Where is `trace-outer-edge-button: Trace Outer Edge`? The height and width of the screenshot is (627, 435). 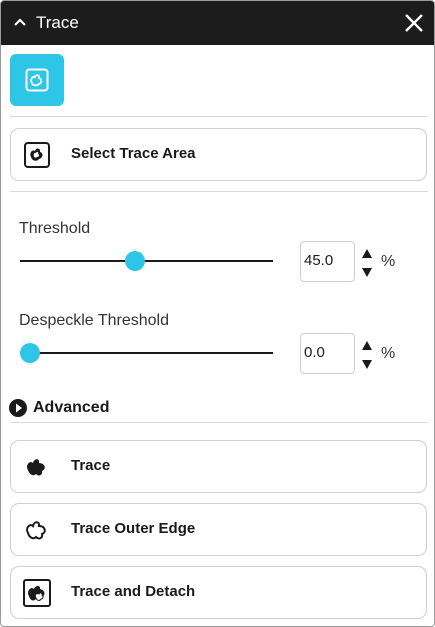 trace-outer-edge-button: Trace Outer Edge is located at coordinates (218, 529).